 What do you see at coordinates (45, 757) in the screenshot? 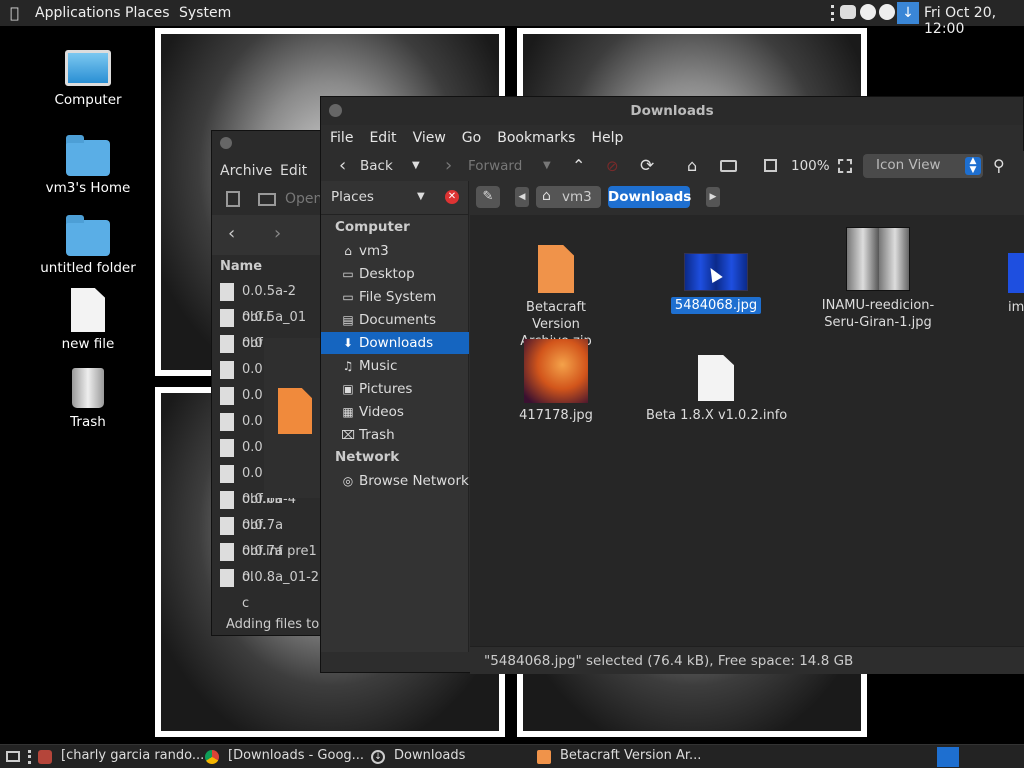
I see `app-icon` at bounding box center [45, 757].